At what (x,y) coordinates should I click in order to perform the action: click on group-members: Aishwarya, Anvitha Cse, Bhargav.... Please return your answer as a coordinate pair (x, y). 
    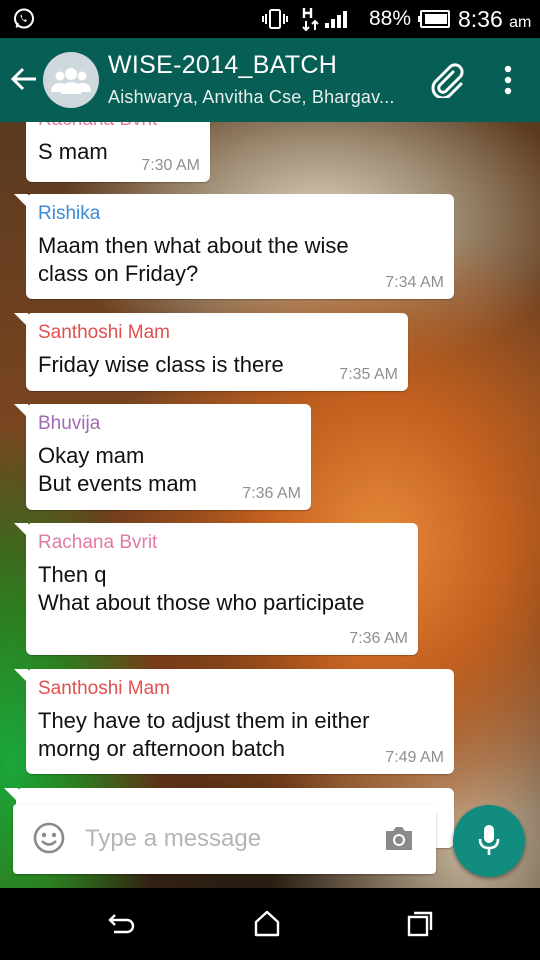
    Looking at the image, I should click on (251, 97).